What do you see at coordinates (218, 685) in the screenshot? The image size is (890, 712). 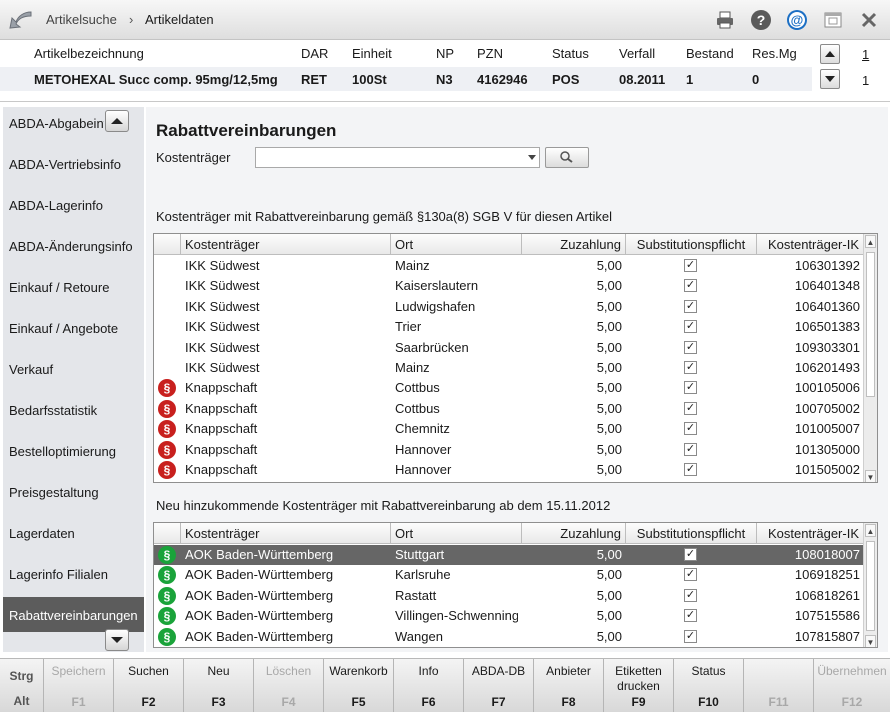 I see `function-key-f3: Neu F3` at bounding box center [218, 685].